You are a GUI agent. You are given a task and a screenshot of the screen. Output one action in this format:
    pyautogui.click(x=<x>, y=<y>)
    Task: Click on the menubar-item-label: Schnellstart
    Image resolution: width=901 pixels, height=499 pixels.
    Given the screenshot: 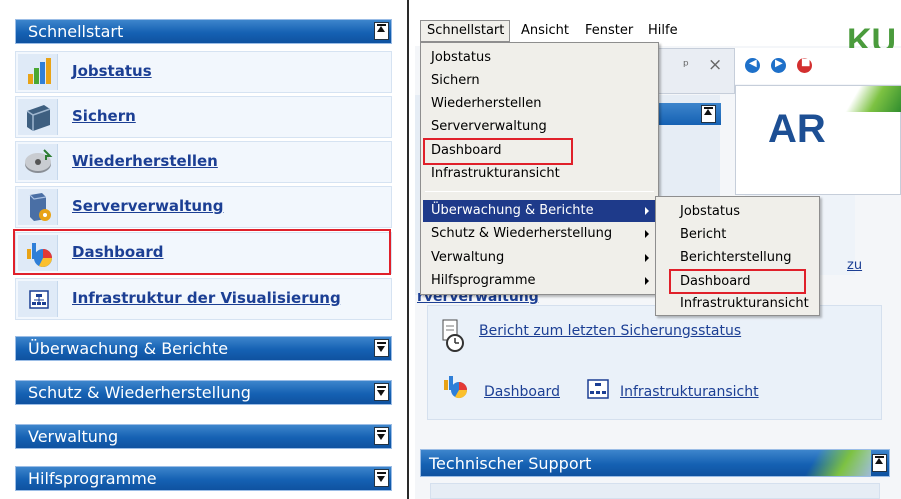 What is the action you would take?
    pyautogui.click(x=466, y=30)
    